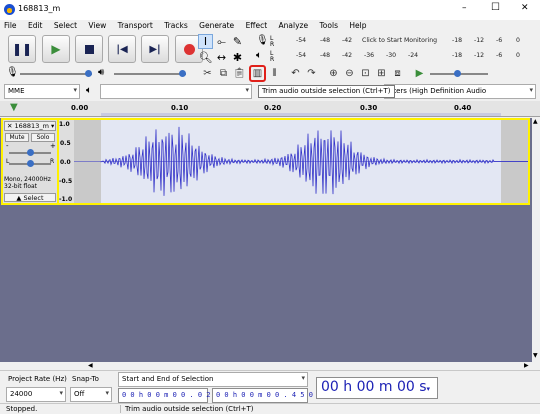  What do you see at coordinates (526, 365) in the screenshot?
I see `scroll-right-icon: ▶` at bounding box center [526, 365].